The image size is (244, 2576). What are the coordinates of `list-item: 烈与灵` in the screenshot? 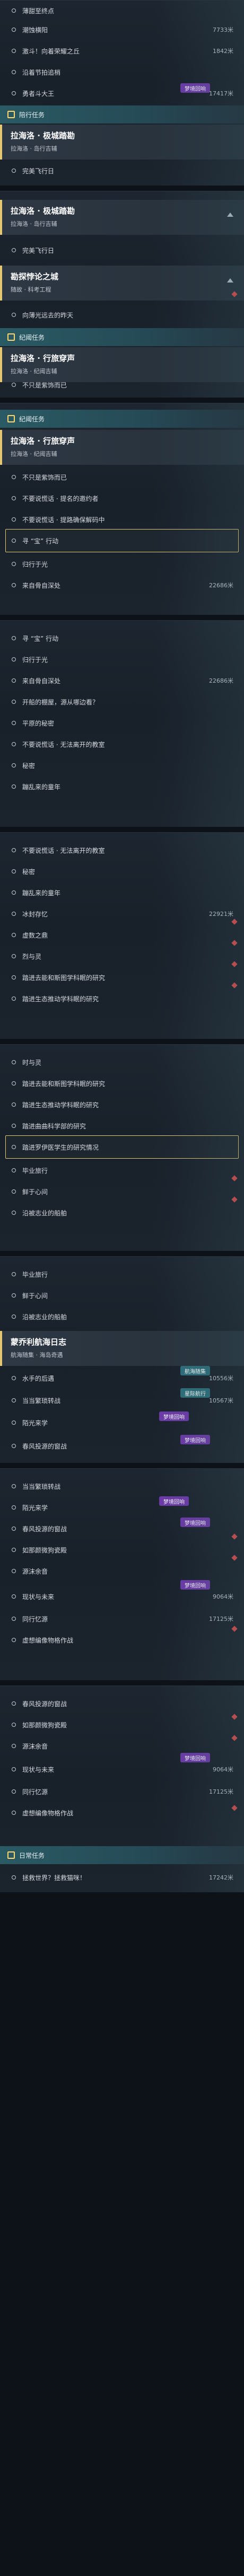 It's located at (123, 956).